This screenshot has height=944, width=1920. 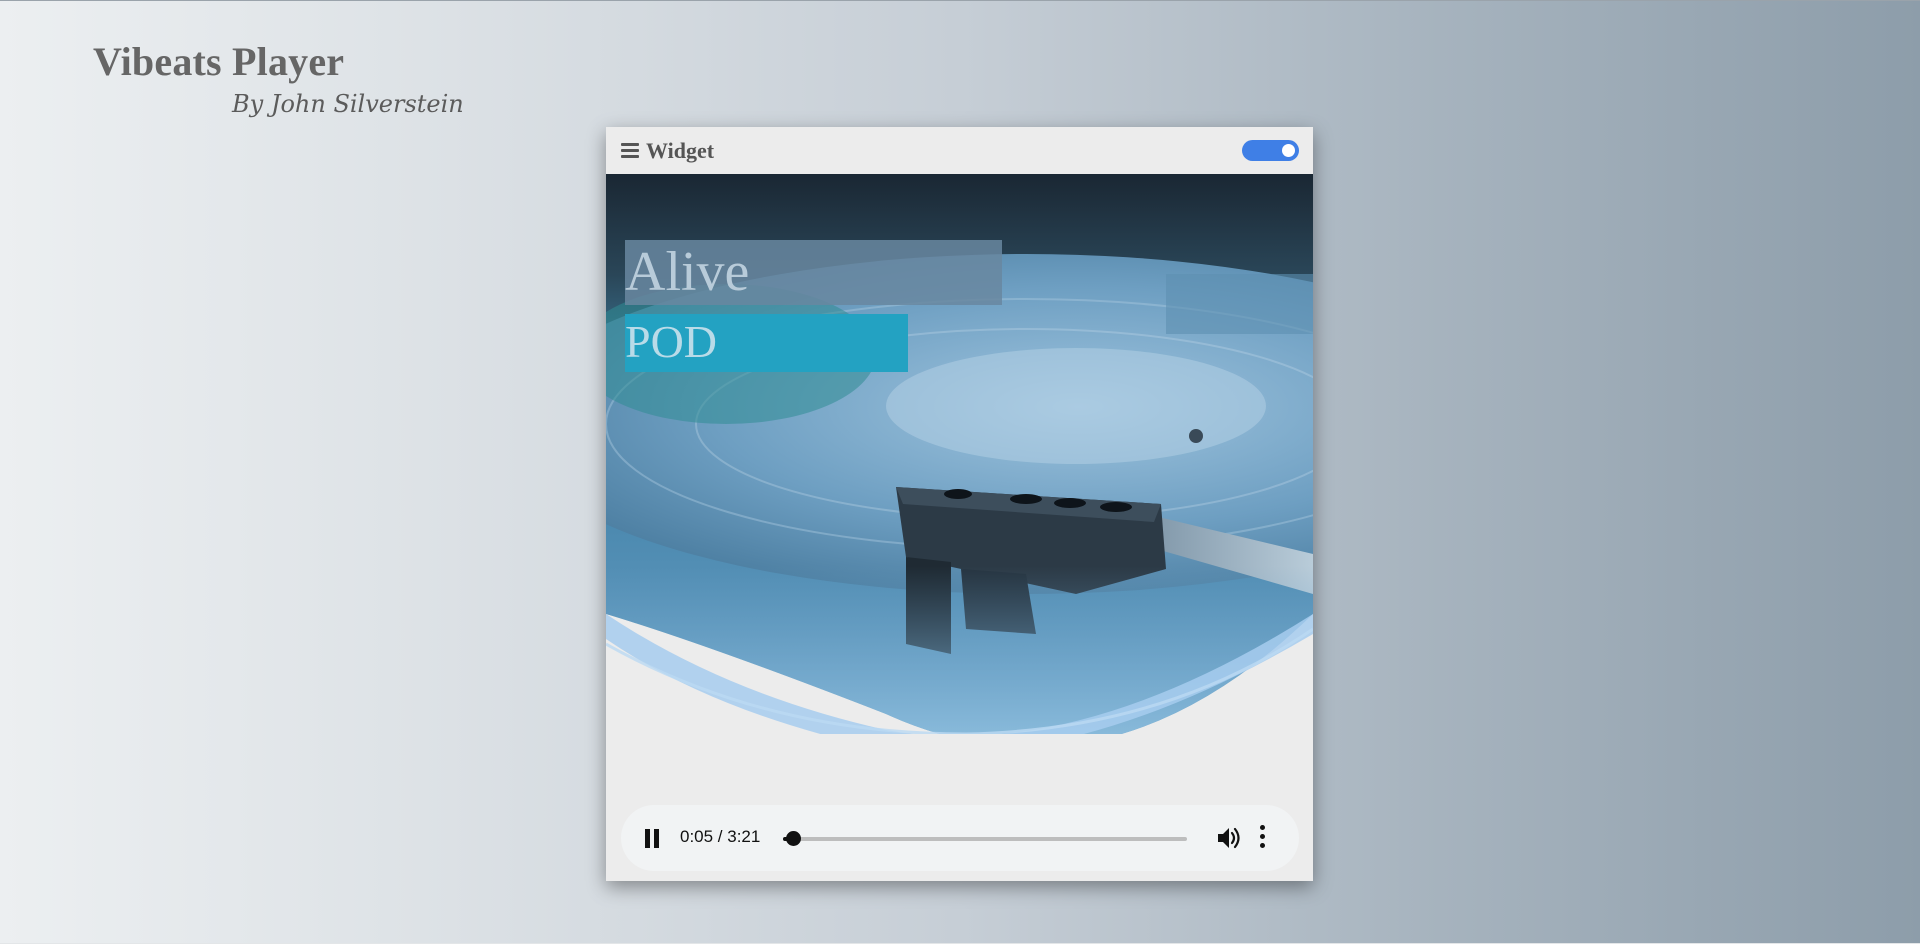 What do you see at coordinates (1270, 150) in the screenshot?
I see `widget-toggle` at bounding box center [1270, 150].